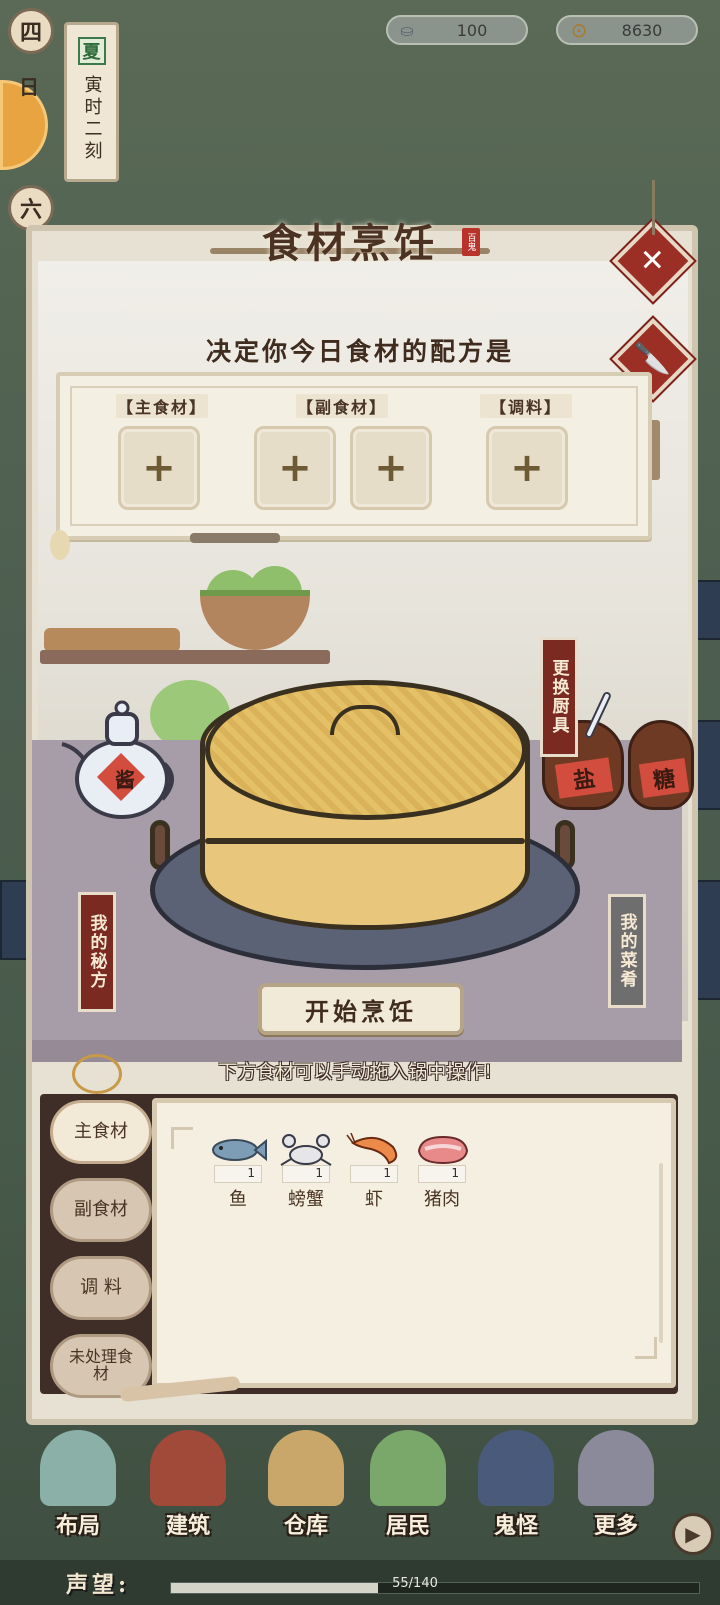 The width and height of the screenshot is (720, 1605). I want to click on inventory-item: 1 鱼, so click(238, 1172).